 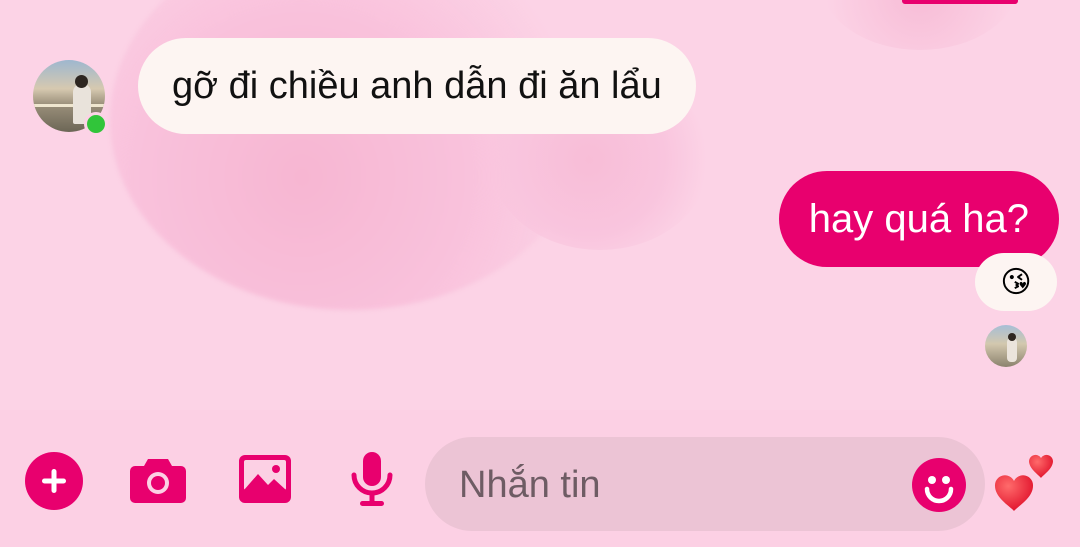 I want to click on background-heart-shape, so click(x=920, y=25).